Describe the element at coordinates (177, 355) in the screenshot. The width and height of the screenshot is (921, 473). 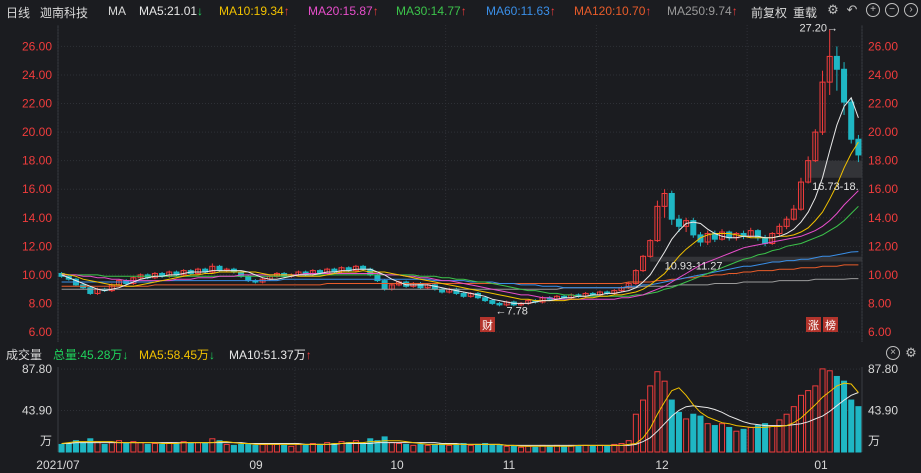
I see `volume-ma5: MA5:58.45万↓` at that location.